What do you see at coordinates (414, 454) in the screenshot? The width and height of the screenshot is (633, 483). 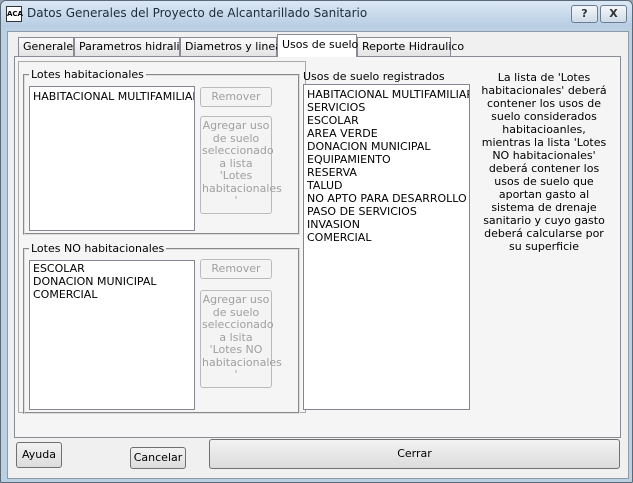 I see `cerrar-button: Cerrar` at bounding box center [414, 454].